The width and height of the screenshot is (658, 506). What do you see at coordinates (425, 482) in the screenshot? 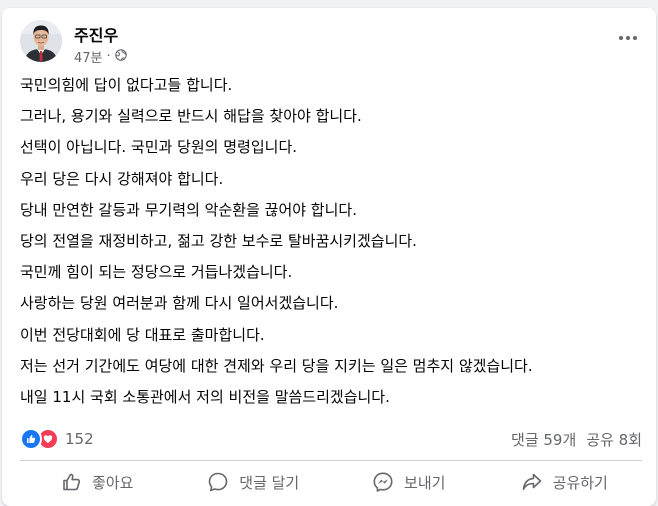
I see `send-label: 보내기` at bounding box center [425, 482].